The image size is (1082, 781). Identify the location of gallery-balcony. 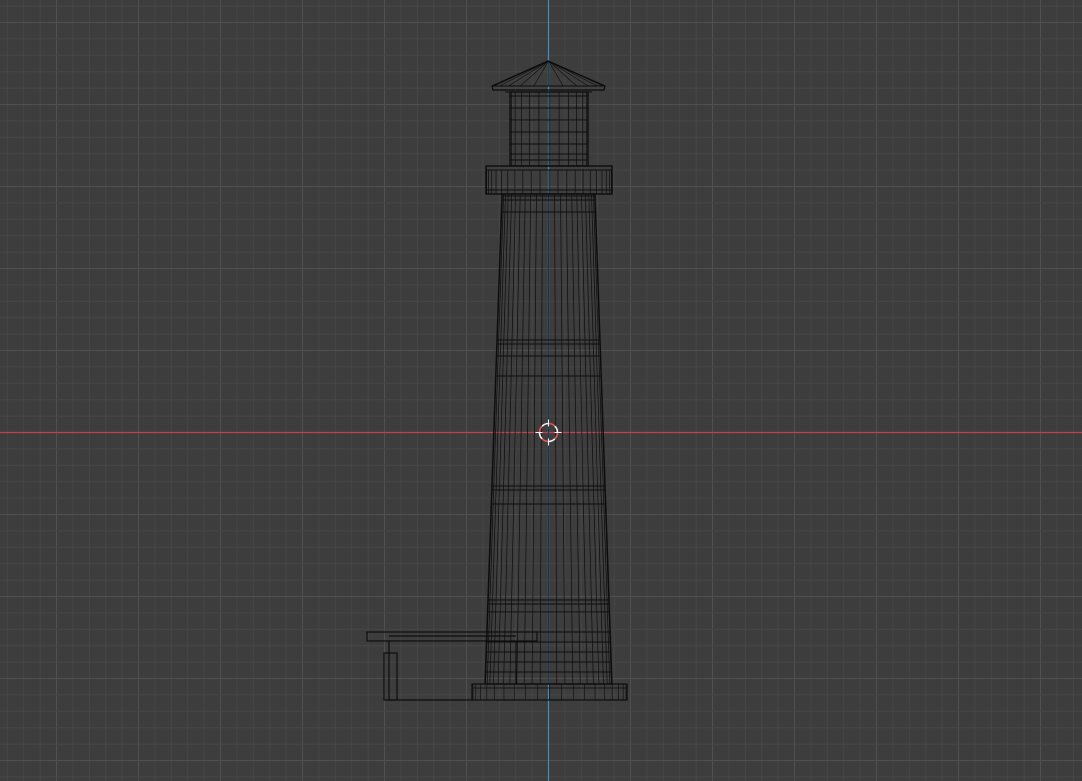
(549, 180).